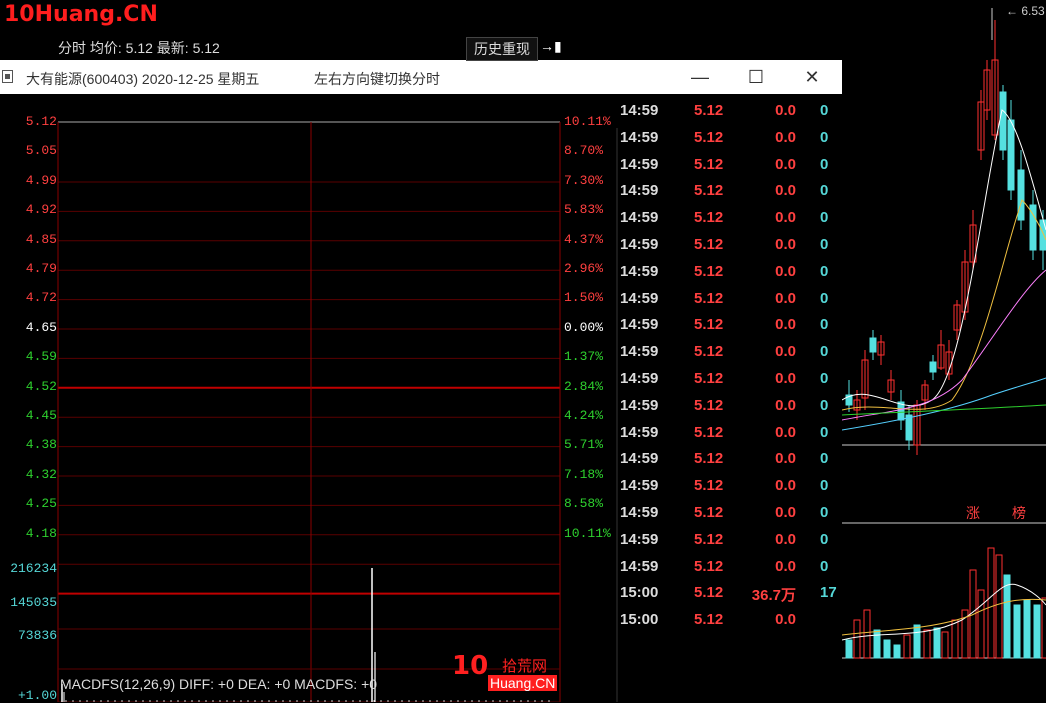  What do you see at coordinates (973, 513) in the screenshot?
I see `zhang-label: 涨` at bounding box center [973, 513].